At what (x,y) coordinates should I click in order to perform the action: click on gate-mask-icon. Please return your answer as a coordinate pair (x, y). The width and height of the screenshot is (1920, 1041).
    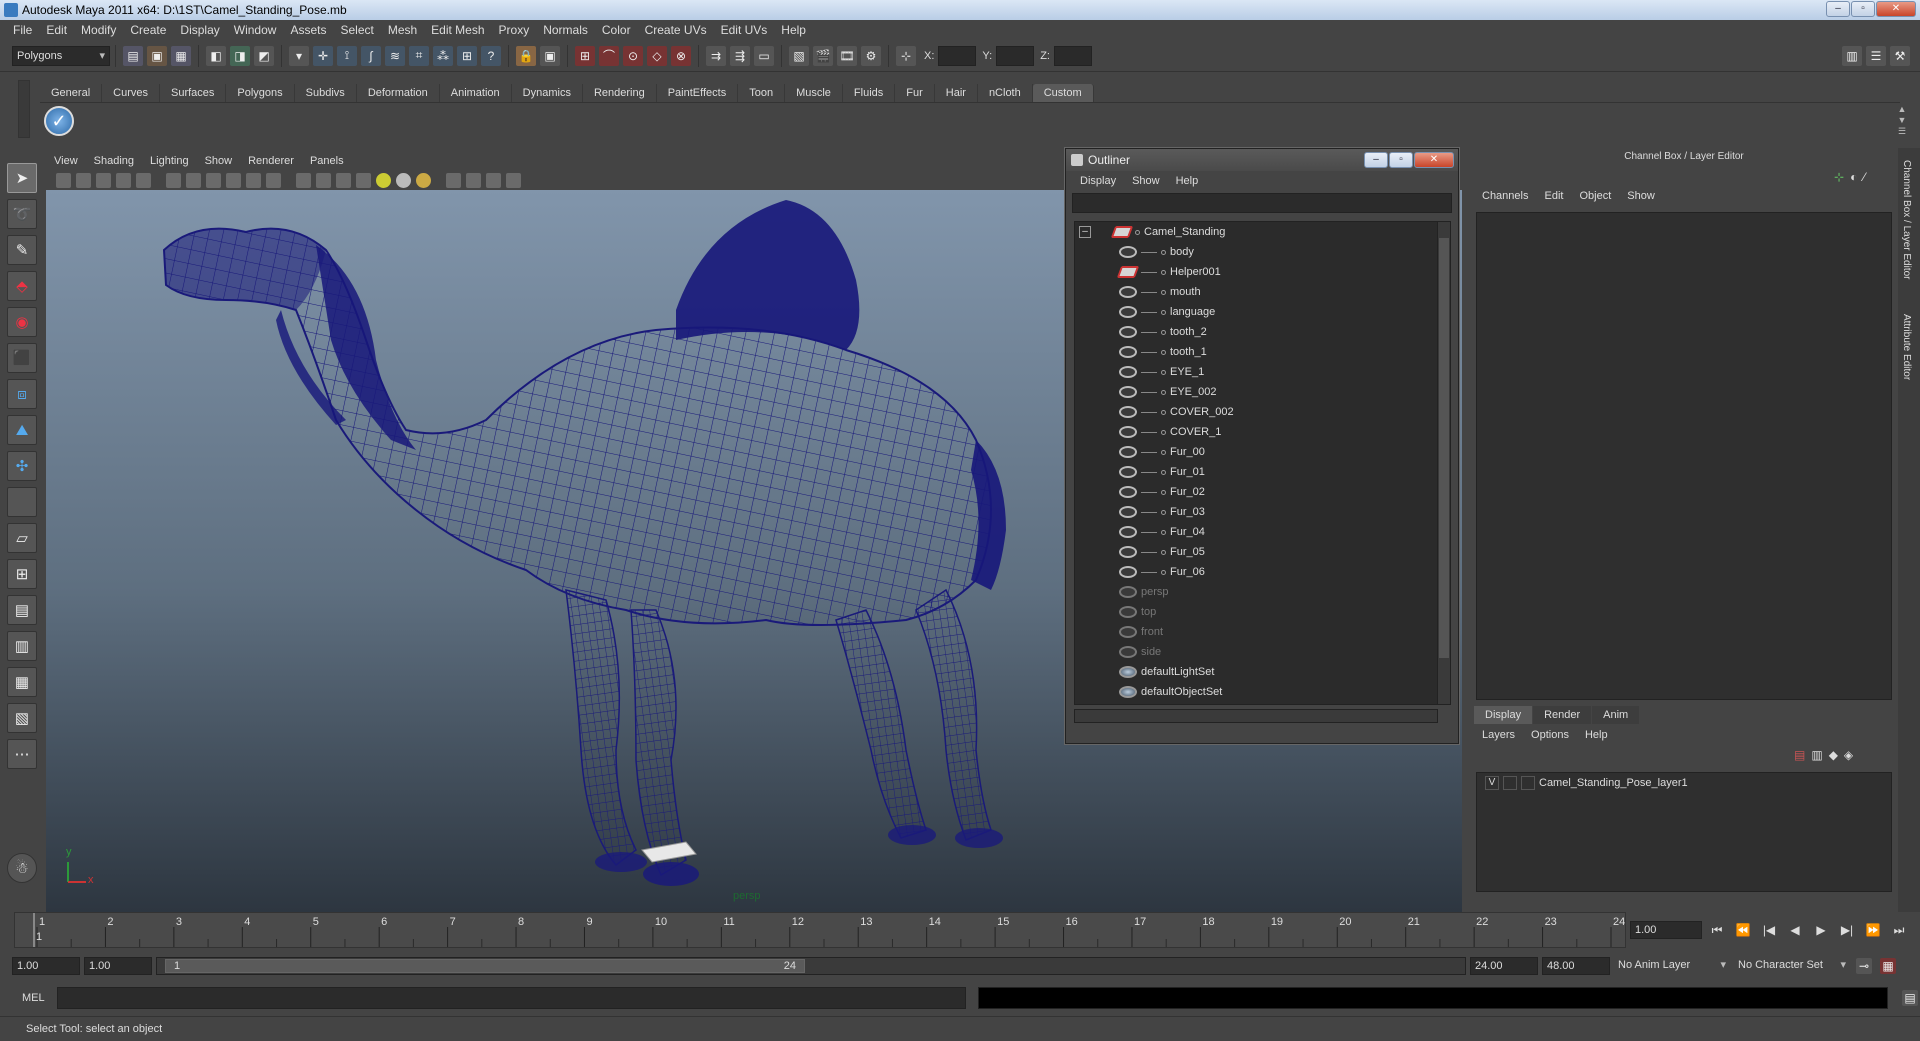
    Looking at the image, I should click on (213, 180).